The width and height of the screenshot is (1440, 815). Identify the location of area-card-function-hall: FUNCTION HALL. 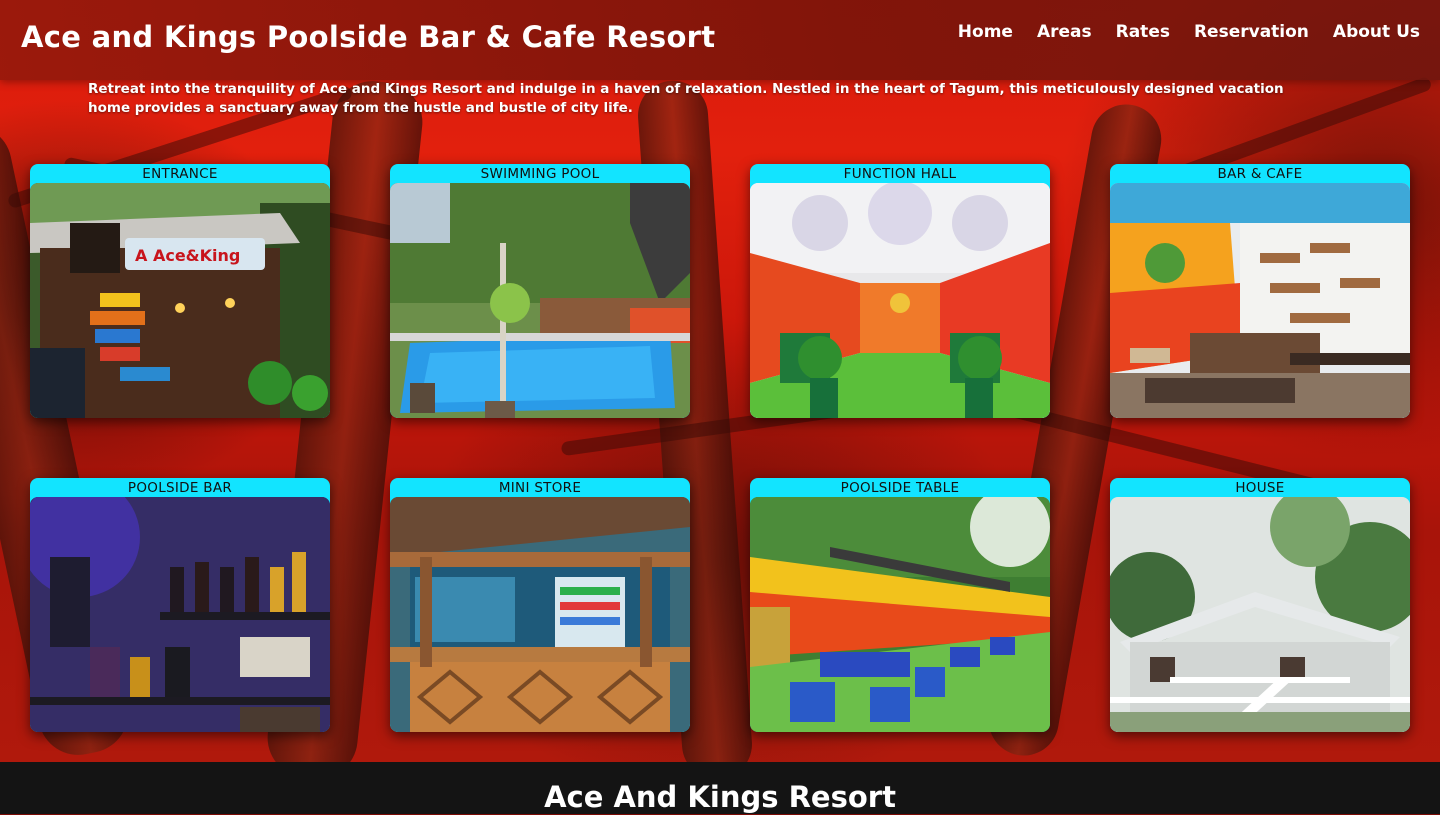
(900, 291).